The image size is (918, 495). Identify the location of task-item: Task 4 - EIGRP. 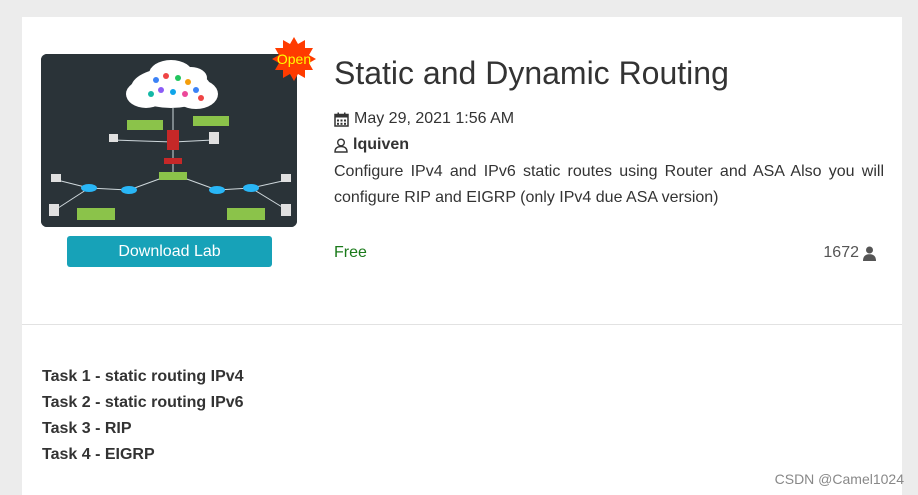
(98, 454).